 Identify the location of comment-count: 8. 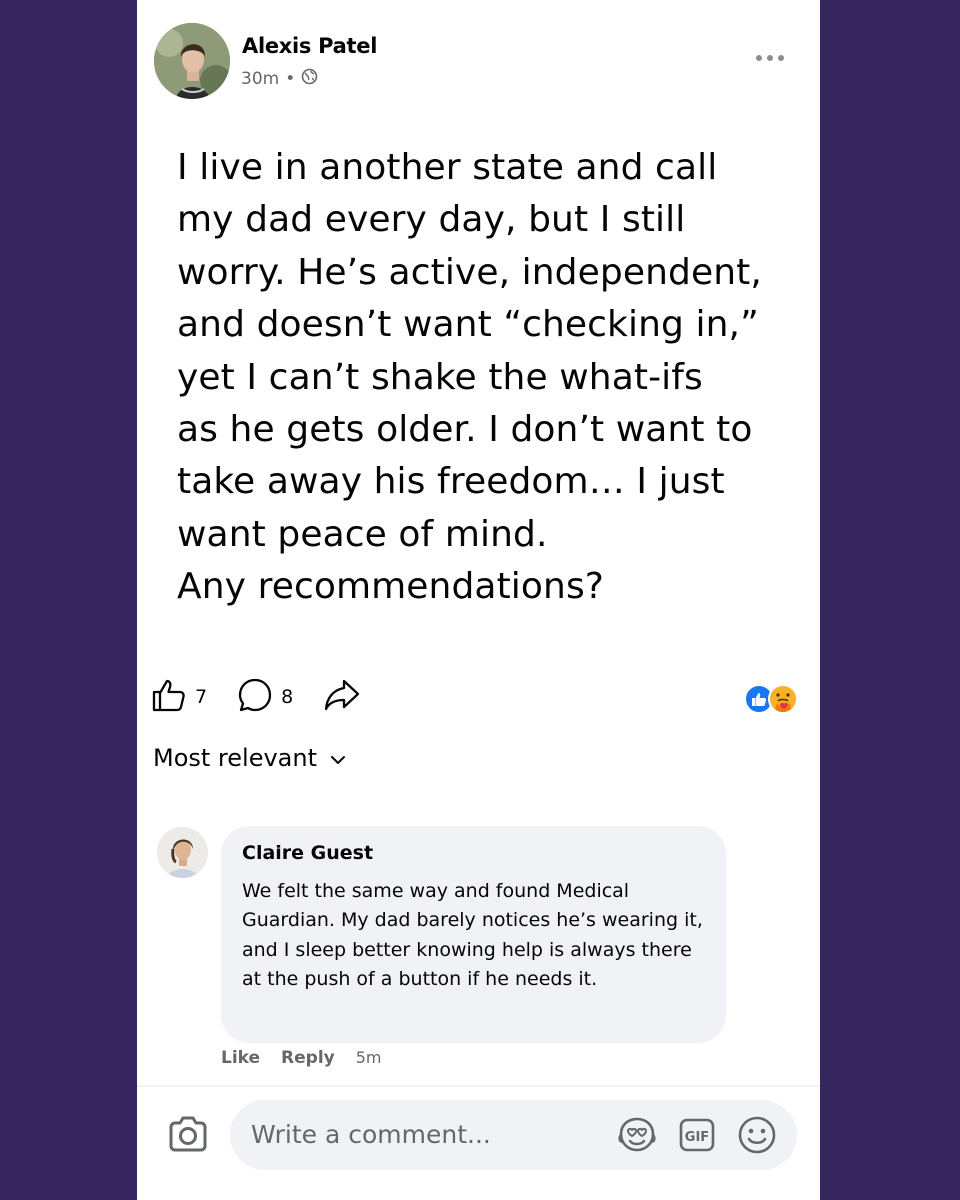
(287, 697).